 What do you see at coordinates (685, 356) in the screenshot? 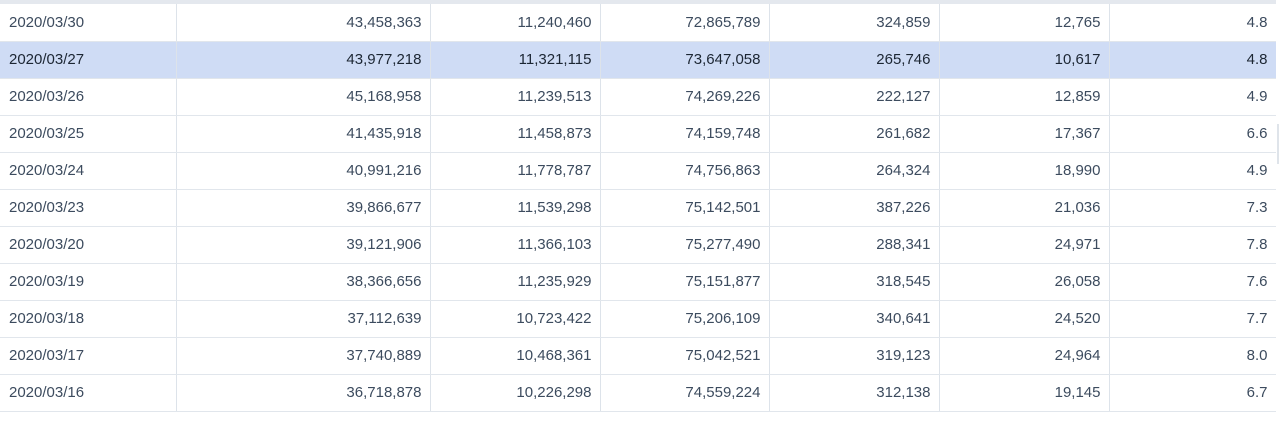
I see `cell-col-3: 75,042,521` at bounding box center [685, 356].